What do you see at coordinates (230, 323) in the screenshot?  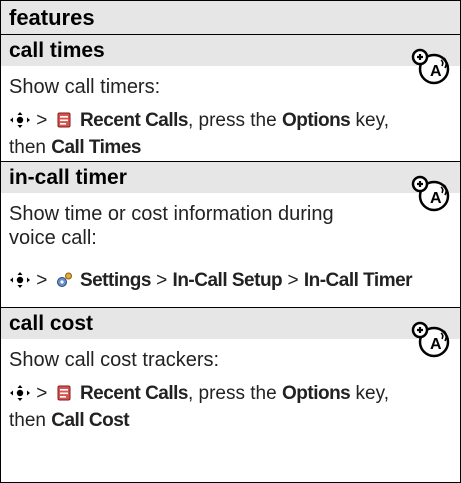 I see `feature-heading-bar: call cost` at bounding box center [230, 323].